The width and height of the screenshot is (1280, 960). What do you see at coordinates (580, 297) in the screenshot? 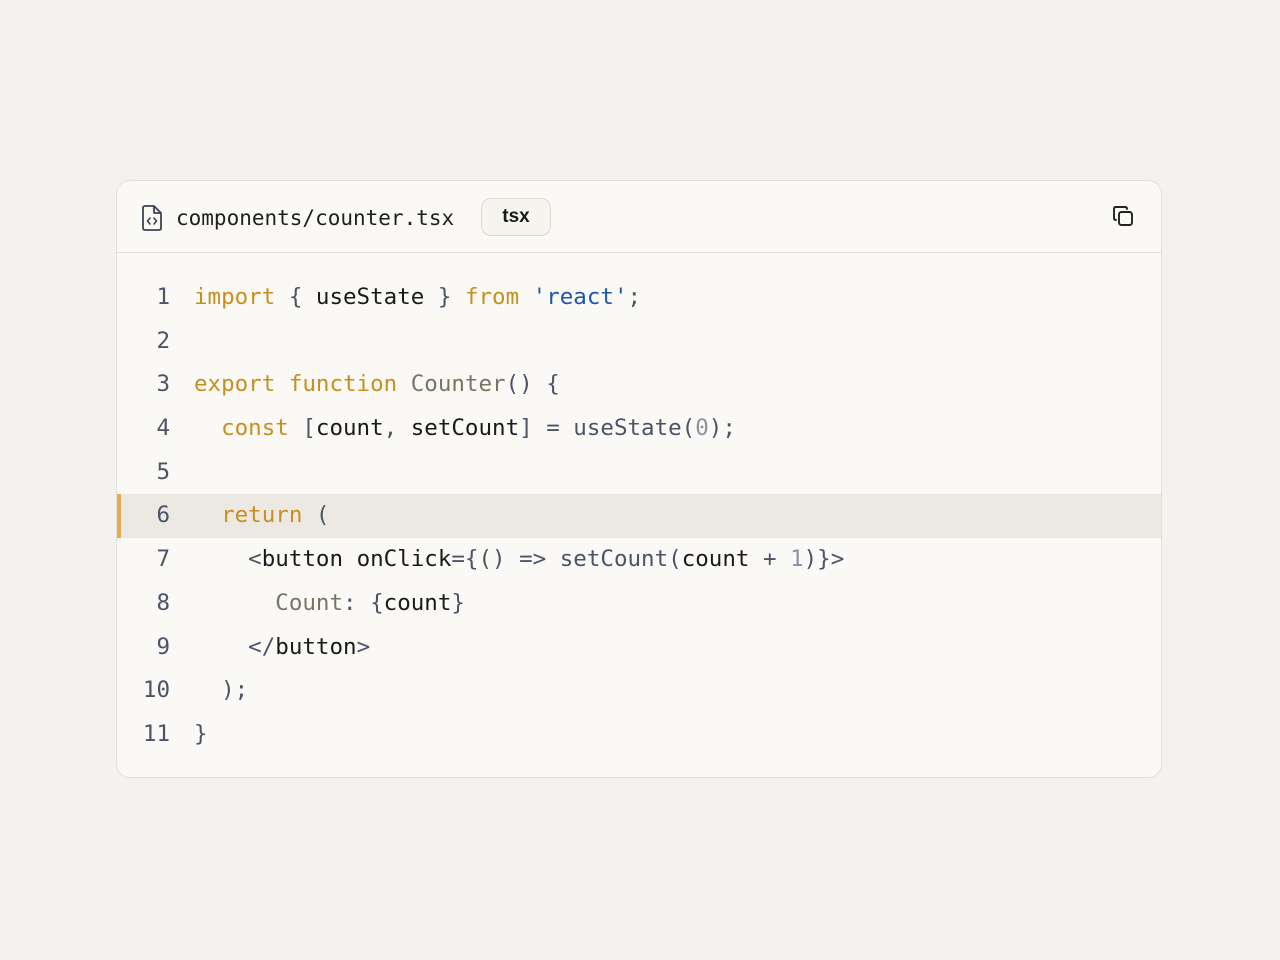
I see `code-token: 'react'` at bounding box center [580, 297].